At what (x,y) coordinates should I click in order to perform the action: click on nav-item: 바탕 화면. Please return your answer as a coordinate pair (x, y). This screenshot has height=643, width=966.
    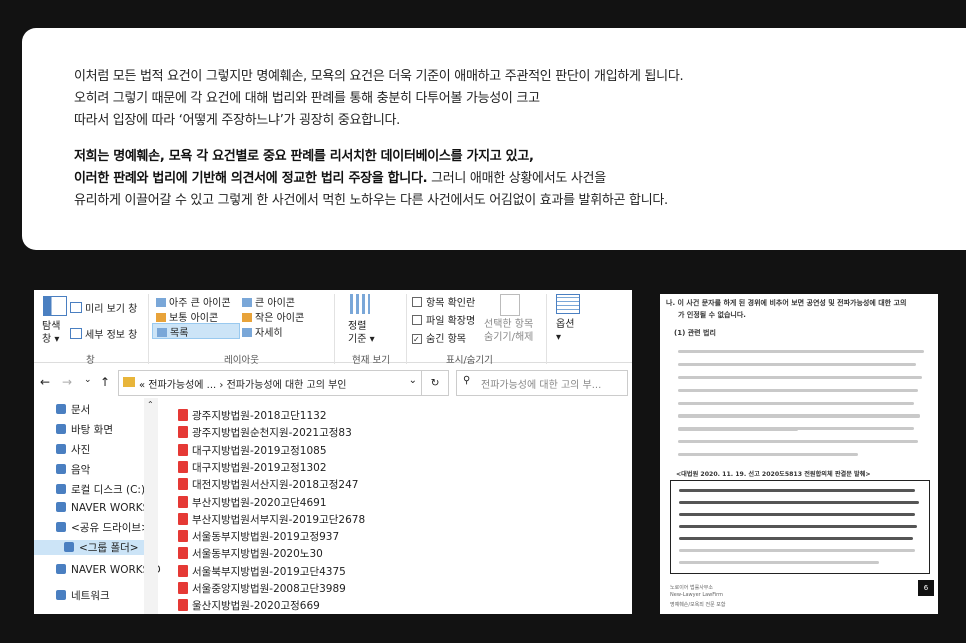
    Looking at the image, I should click on (84, 429).